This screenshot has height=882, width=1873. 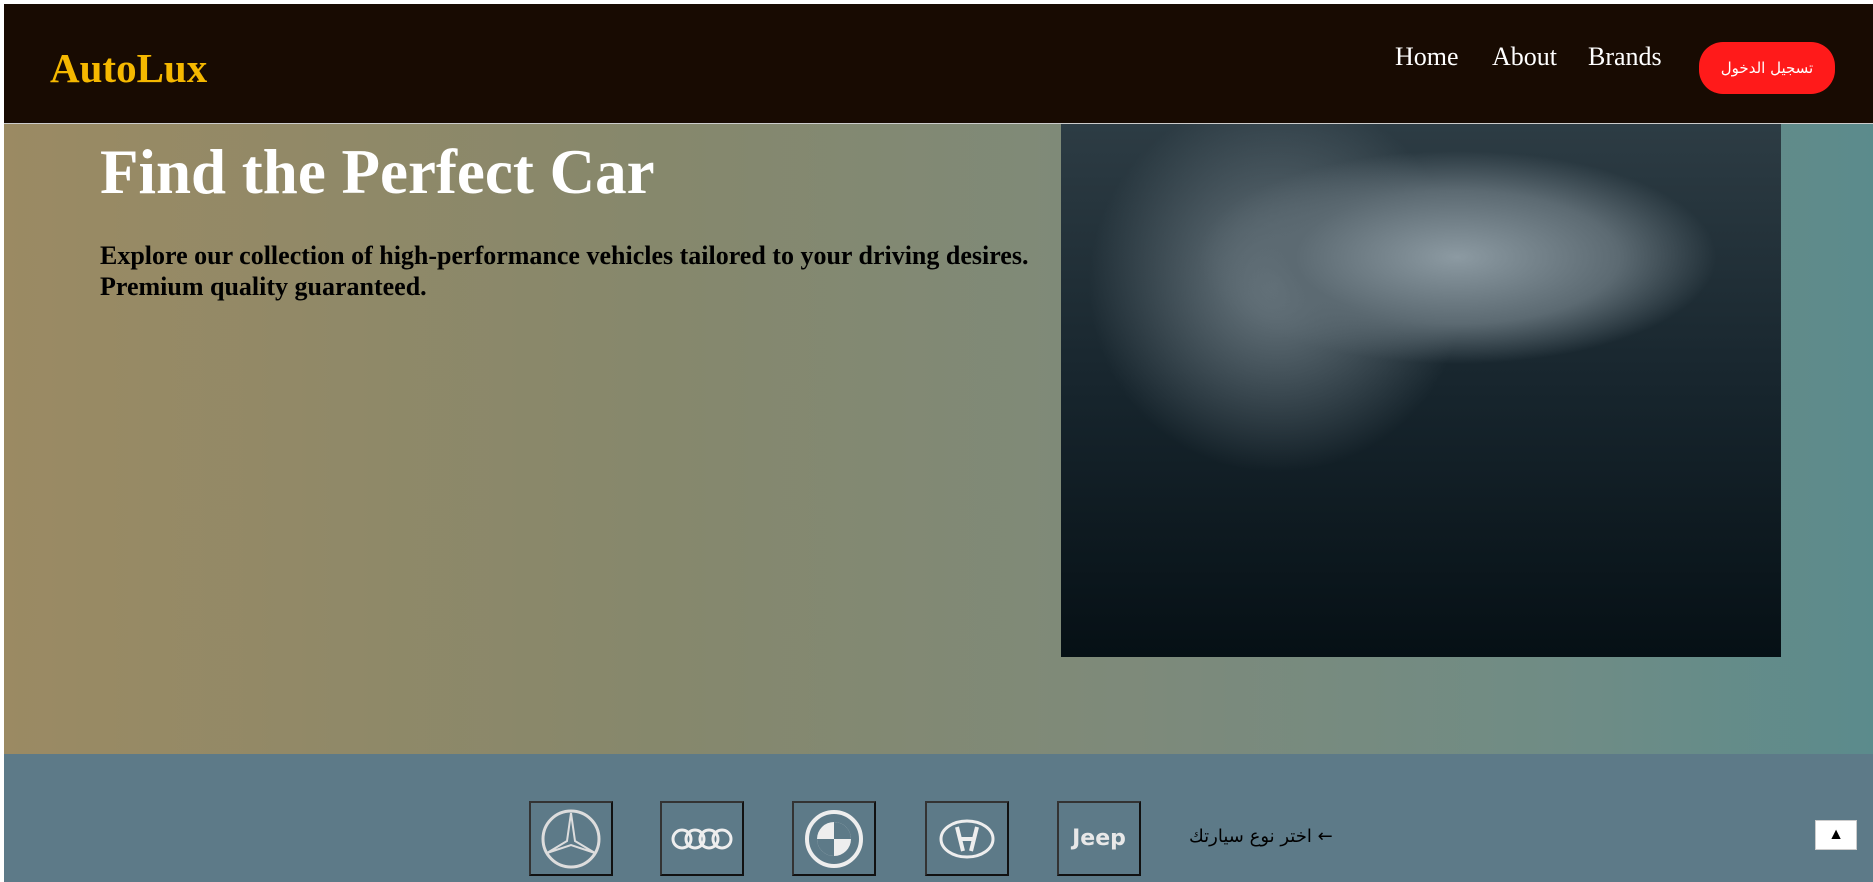 I want to click on brands-bar: Jeep اختر نوع سيارتك ← ▲, so click(x=938, y=818).